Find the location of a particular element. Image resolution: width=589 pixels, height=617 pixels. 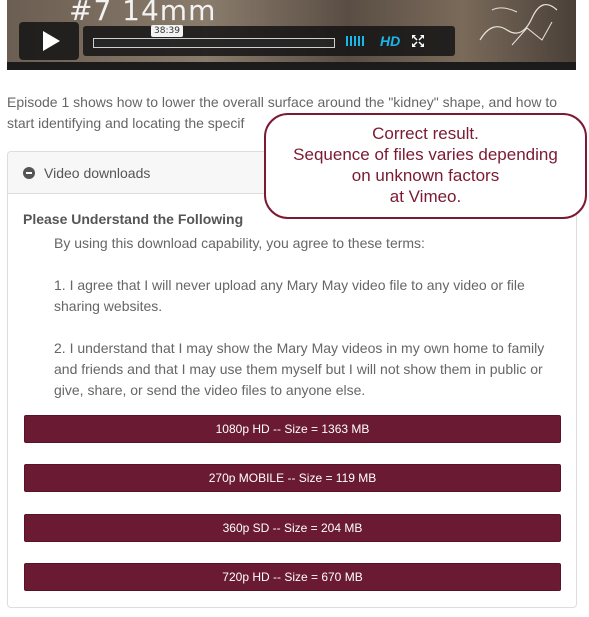

hd-toggle: HD is located at coordinates (390, 41).